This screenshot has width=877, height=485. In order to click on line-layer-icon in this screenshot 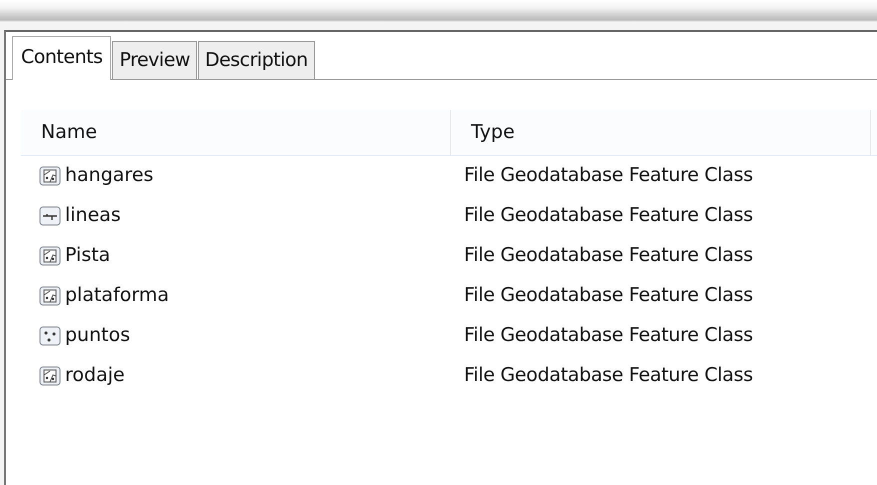, I will do `click(50, 216)`.